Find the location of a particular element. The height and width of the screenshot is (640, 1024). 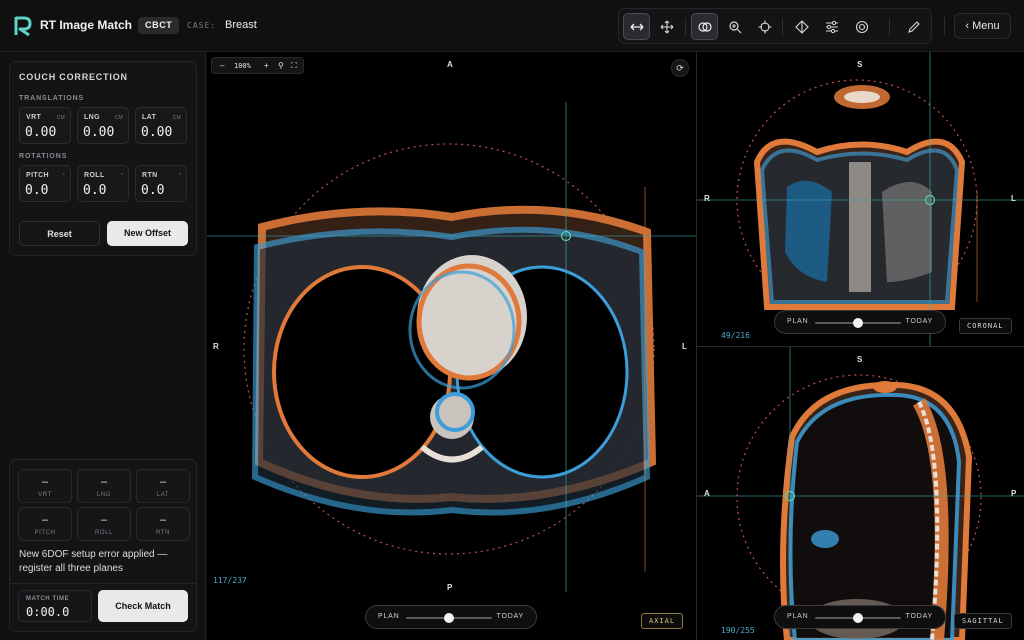

header-separator is located at coordinates (944, 26).